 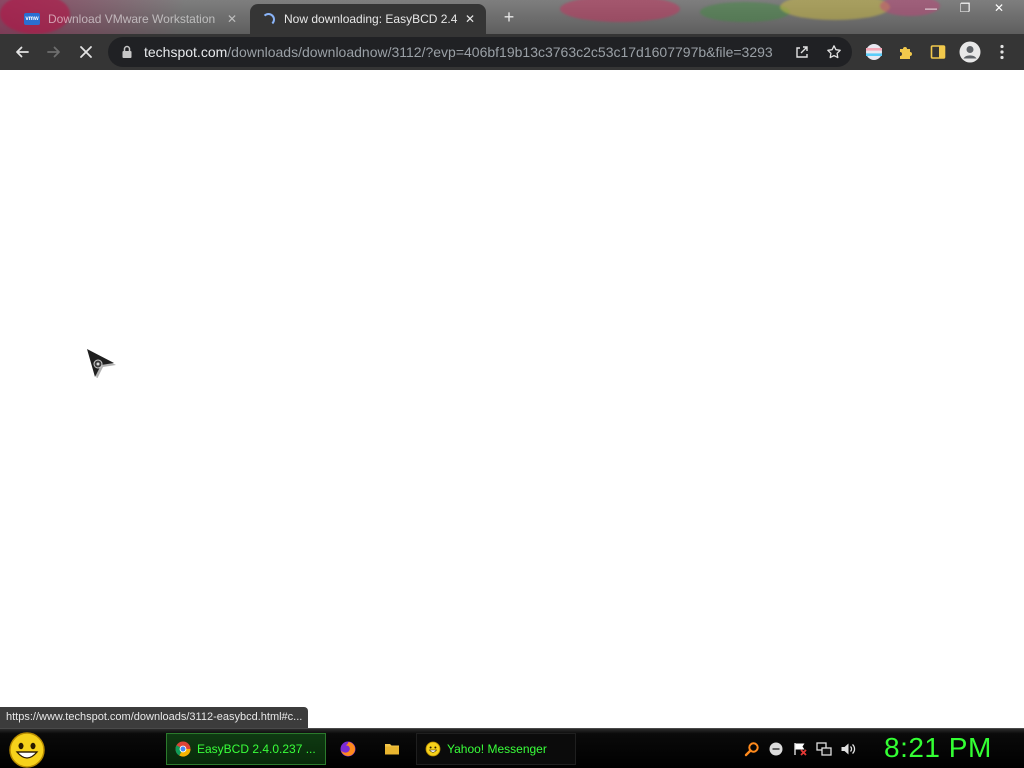 What do you see at coordinates (433, 749) in the screenshot?
I see `yahoo-smiley-icon` at bounding box center [433, 749].